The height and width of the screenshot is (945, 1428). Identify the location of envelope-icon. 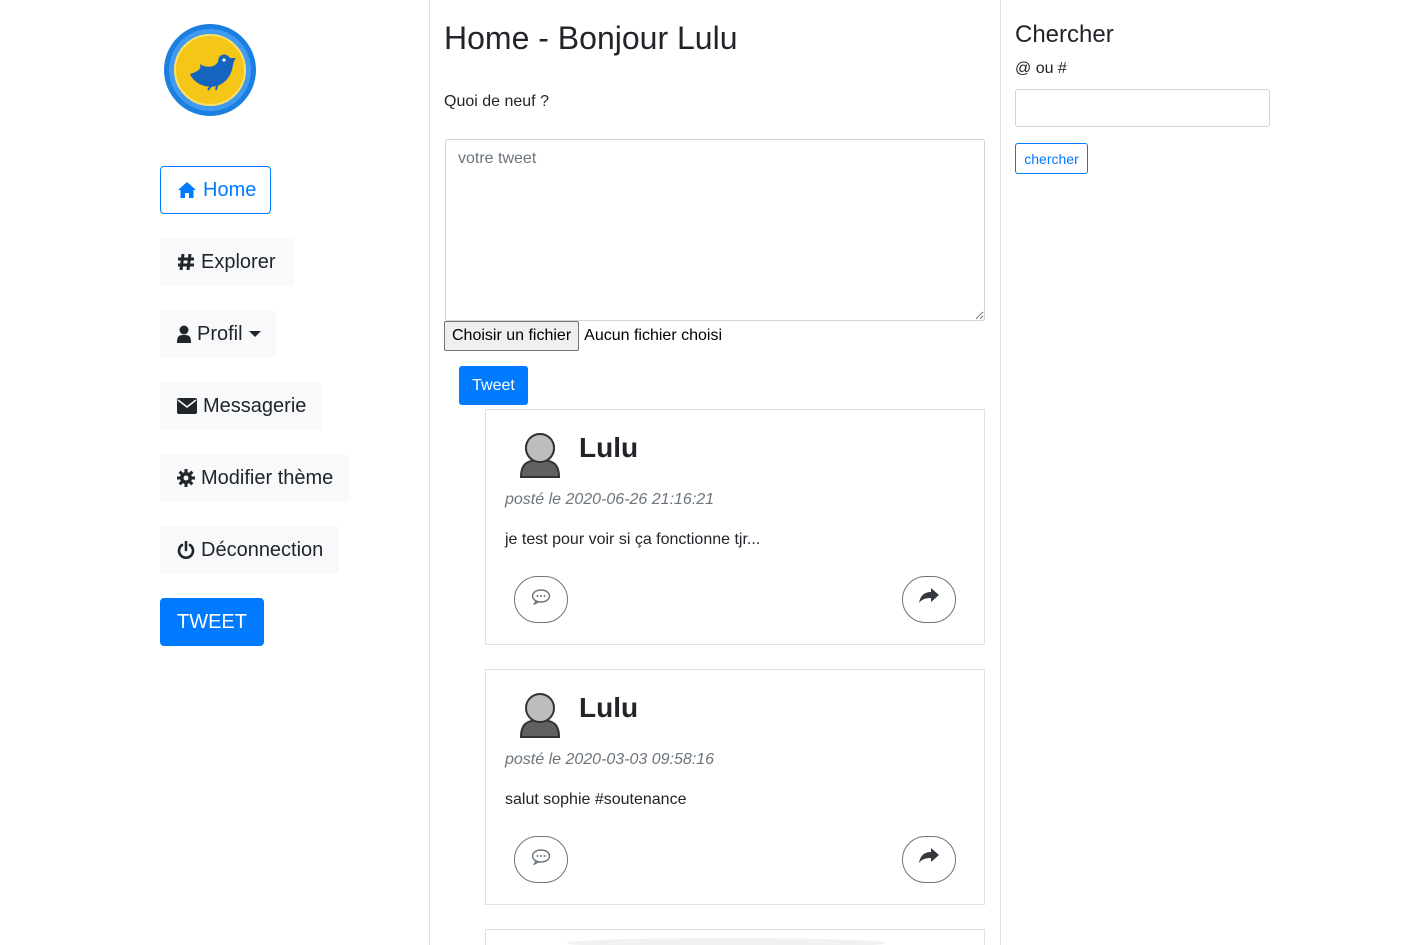
(187, 406).